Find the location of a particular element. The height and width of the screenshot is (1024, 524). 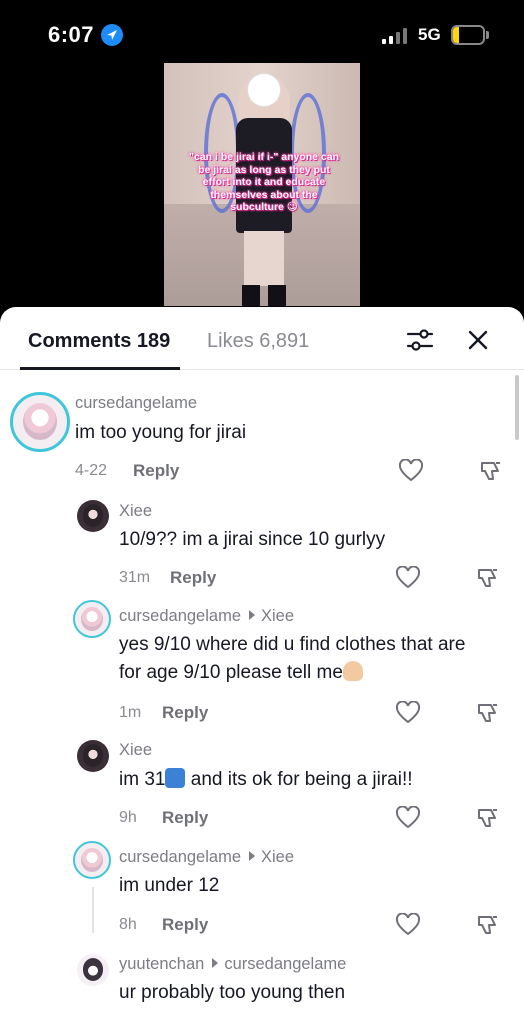

comment-text-pre: im 31 is located at coordinates (142, 779).